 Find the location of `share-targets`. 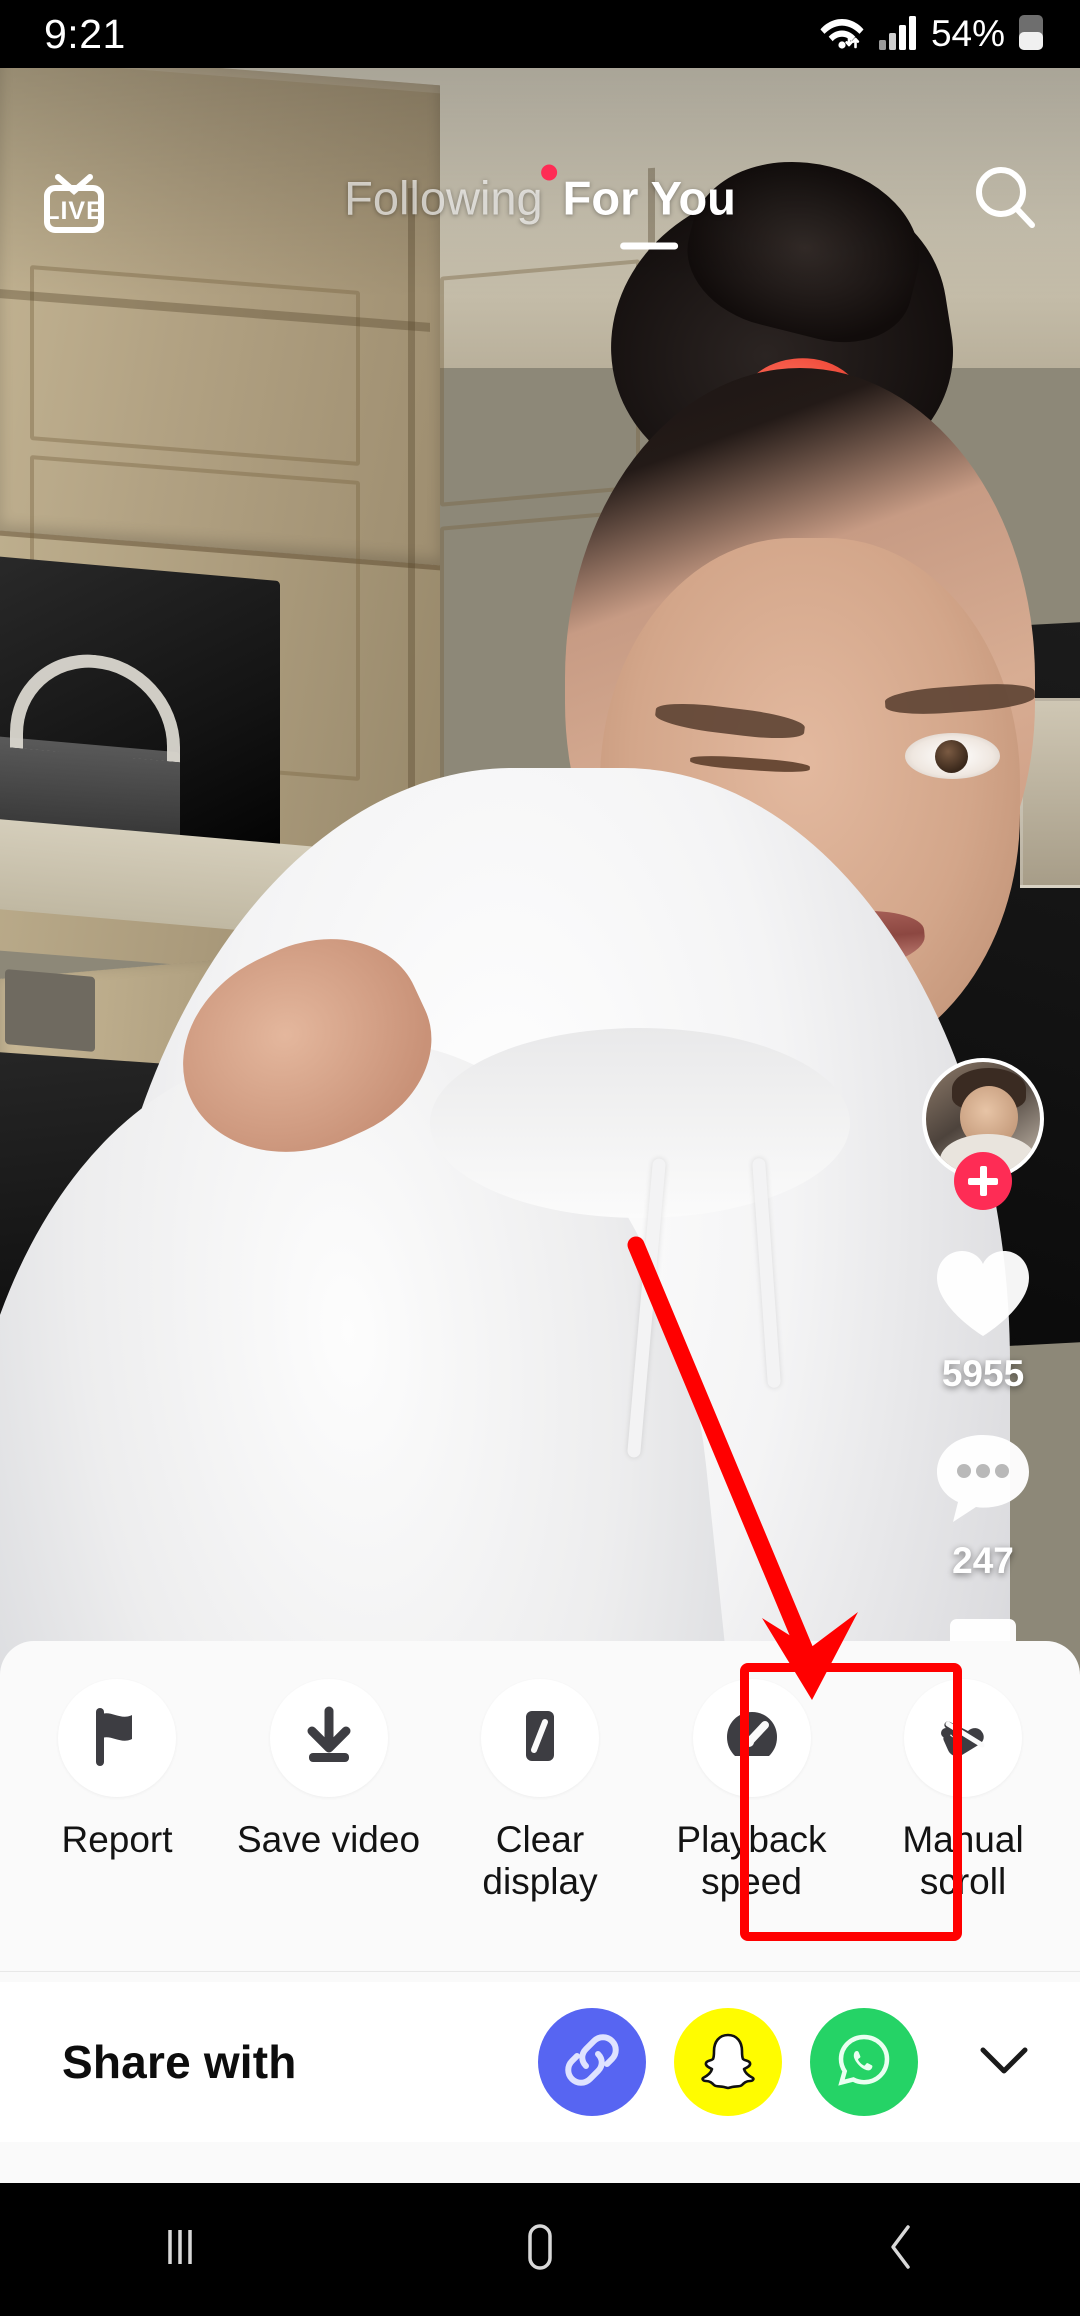

share-targets is located at coordinates (786, 2062).